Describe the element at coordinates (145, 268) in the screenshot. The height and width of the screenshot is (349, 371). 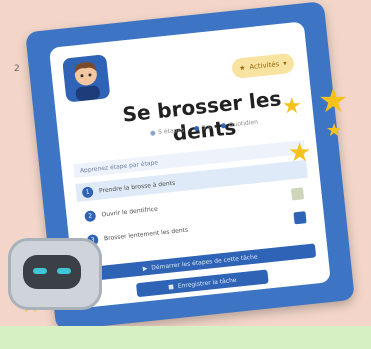
I see `play-icon: ▶` at that location.